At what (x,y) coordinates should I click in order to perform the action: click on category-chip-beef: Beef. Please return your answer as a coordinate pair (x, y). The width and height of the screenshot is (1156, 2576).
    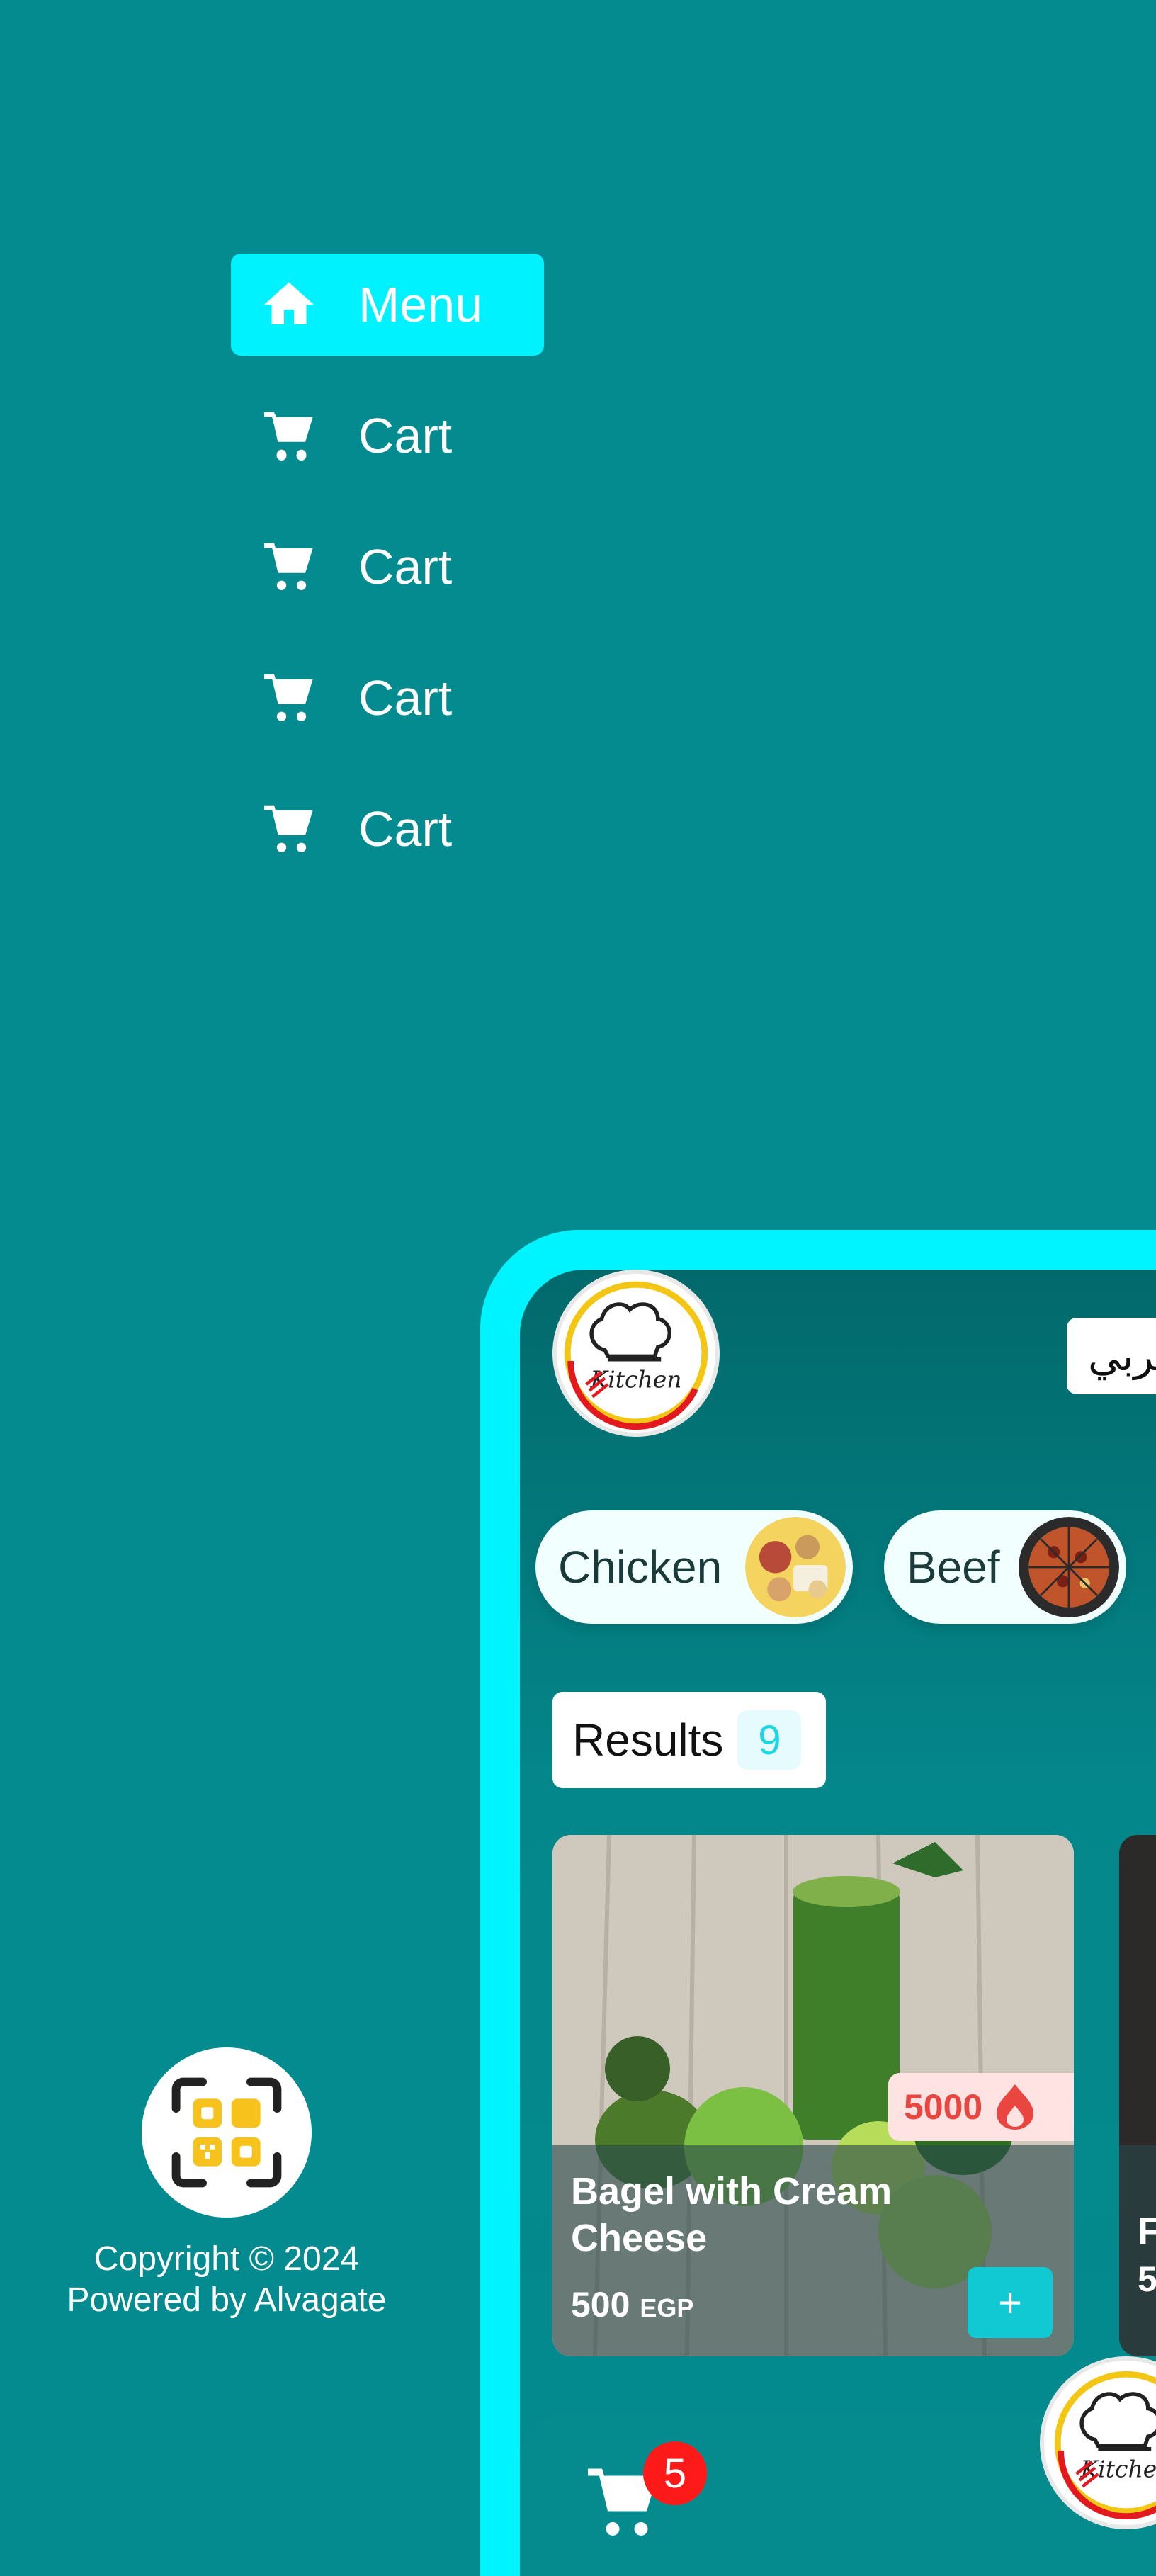
    Looking at the image, I should click on (1005, 1567).